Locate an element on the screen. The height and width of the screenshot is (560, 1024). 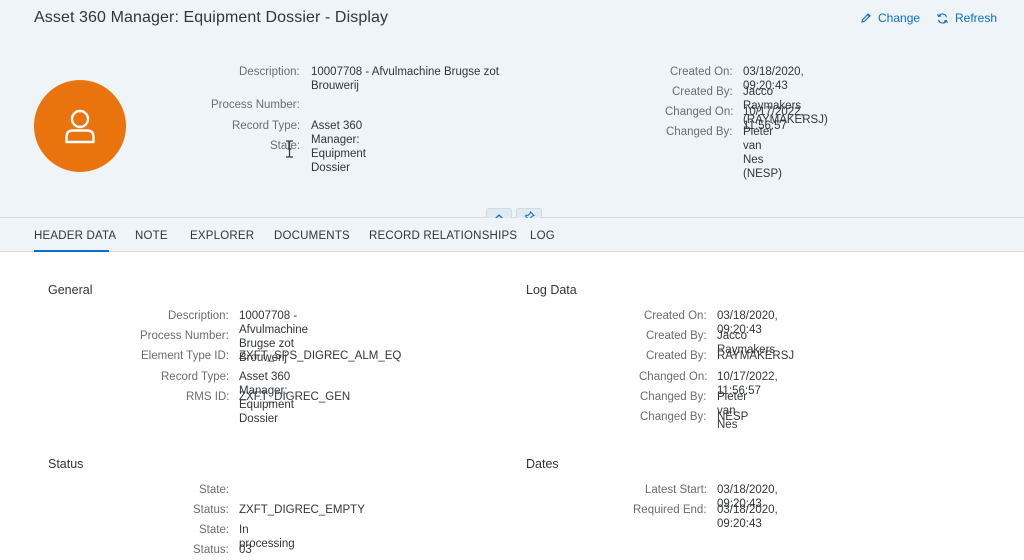
section-log-data-title: Log Data is located at coordinates (551, 290).